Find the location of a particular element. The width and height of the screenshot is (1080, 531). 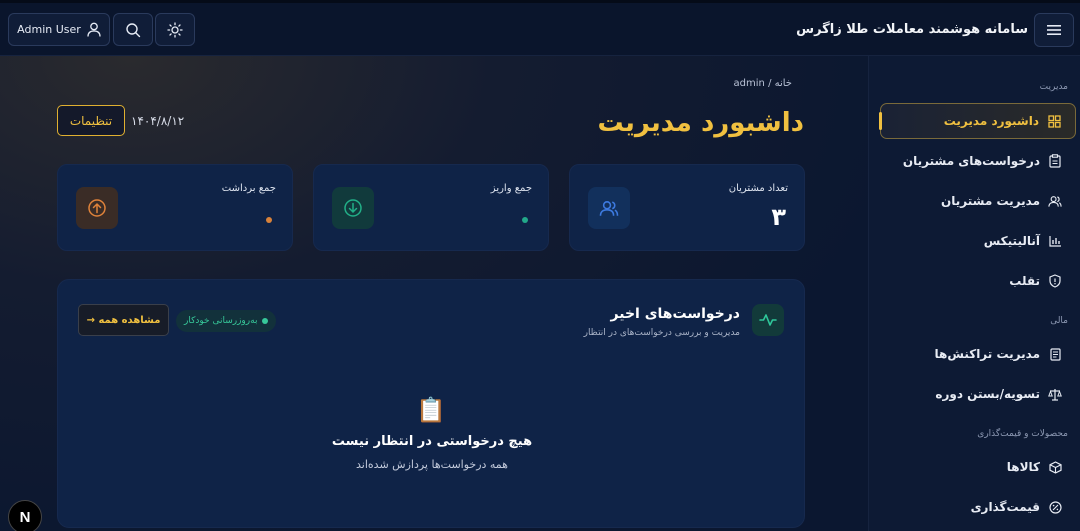

user-icon is located at coordinates (94, 29).